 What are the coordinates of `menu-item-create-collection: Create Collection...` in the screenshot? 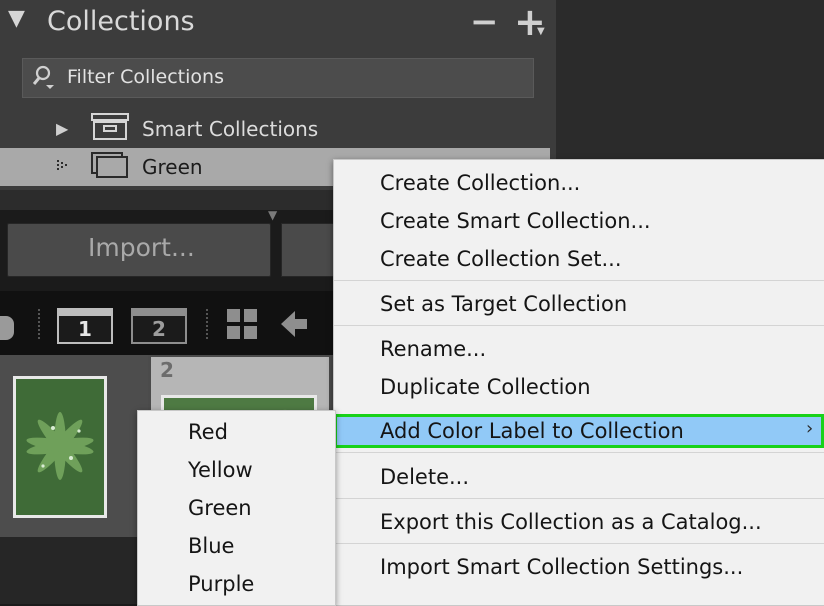 It's located at (480, 183).